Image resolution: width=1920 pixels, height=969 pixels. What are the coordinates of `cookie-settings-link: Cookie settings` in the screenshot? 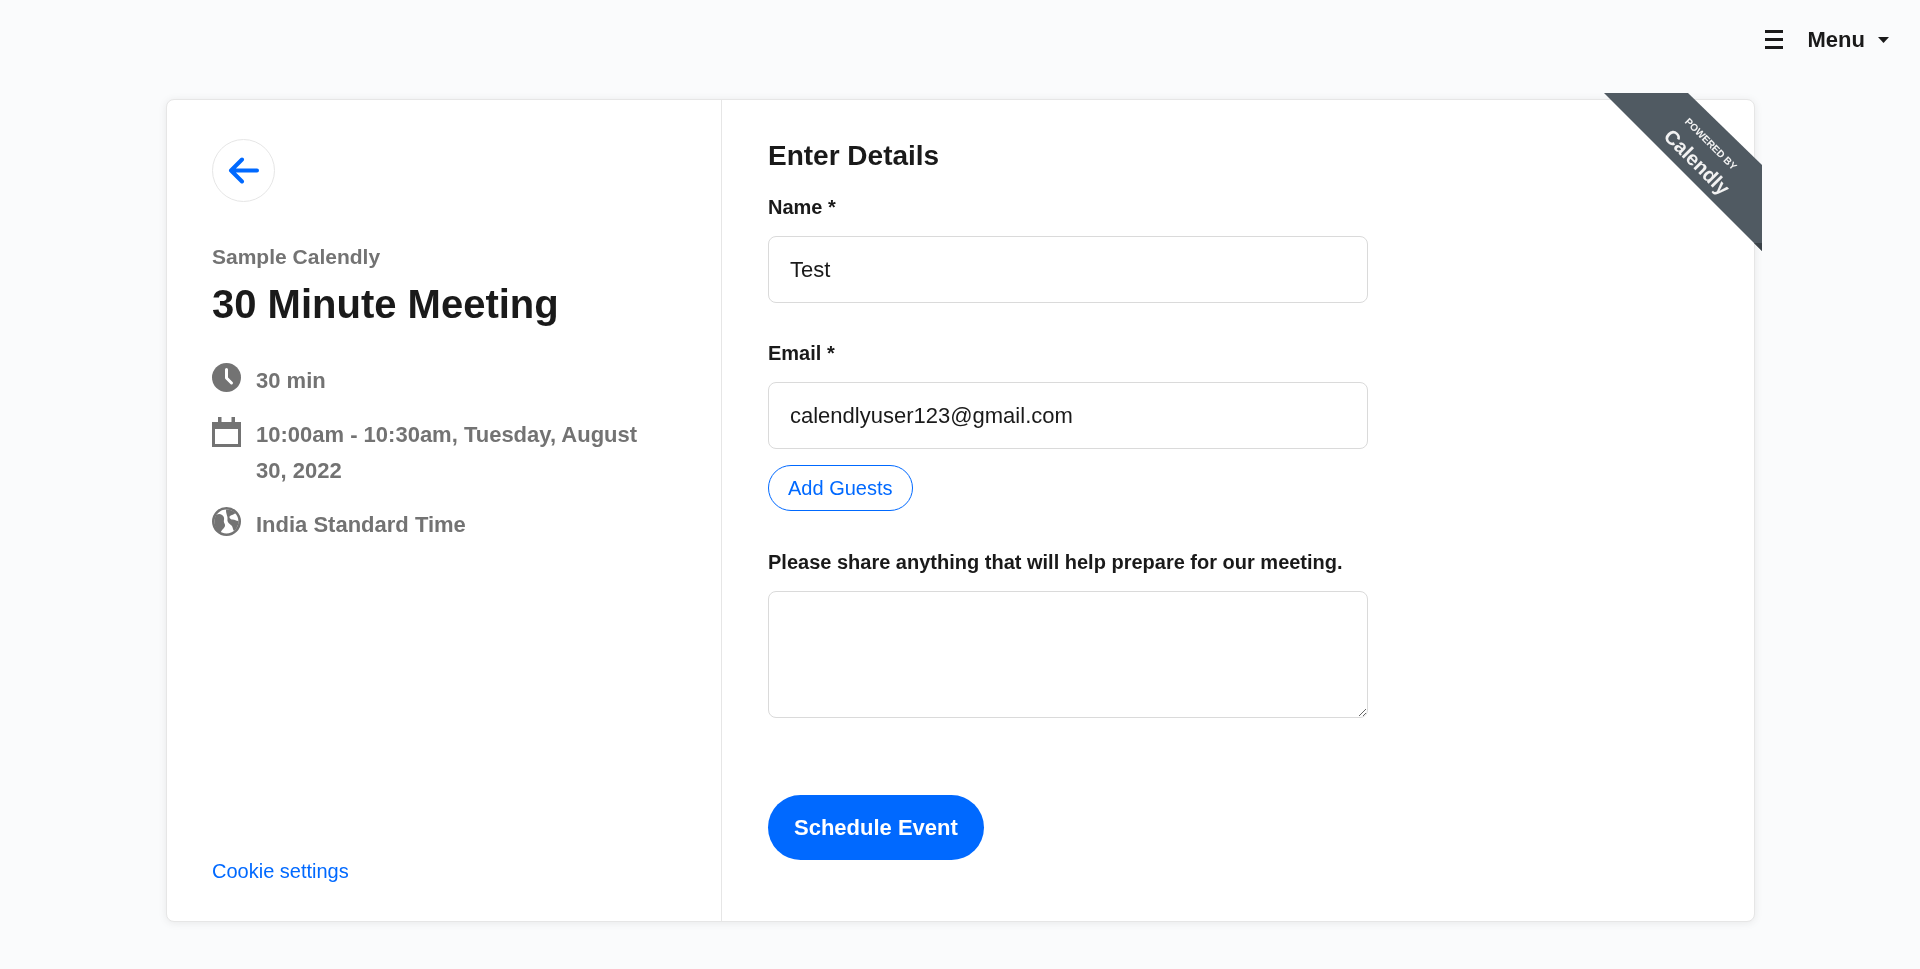 It's located at (280, 871).